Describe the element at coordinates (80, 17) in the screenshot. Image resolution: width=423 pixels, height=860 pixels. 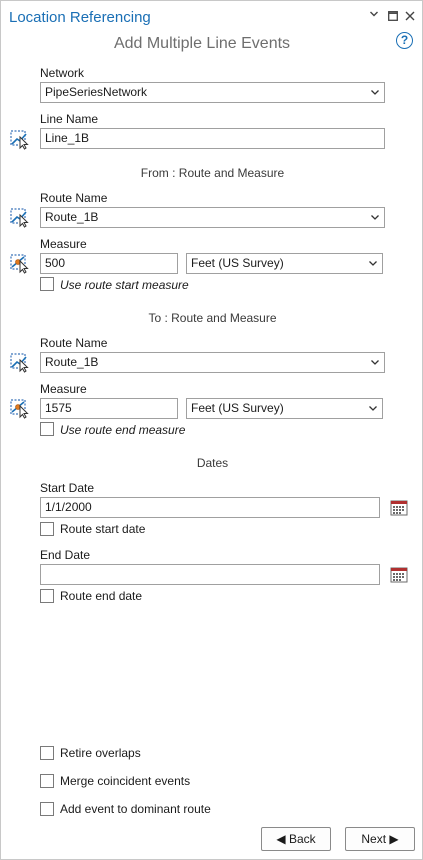
I see `pane-title: Location Referencing` at that location.